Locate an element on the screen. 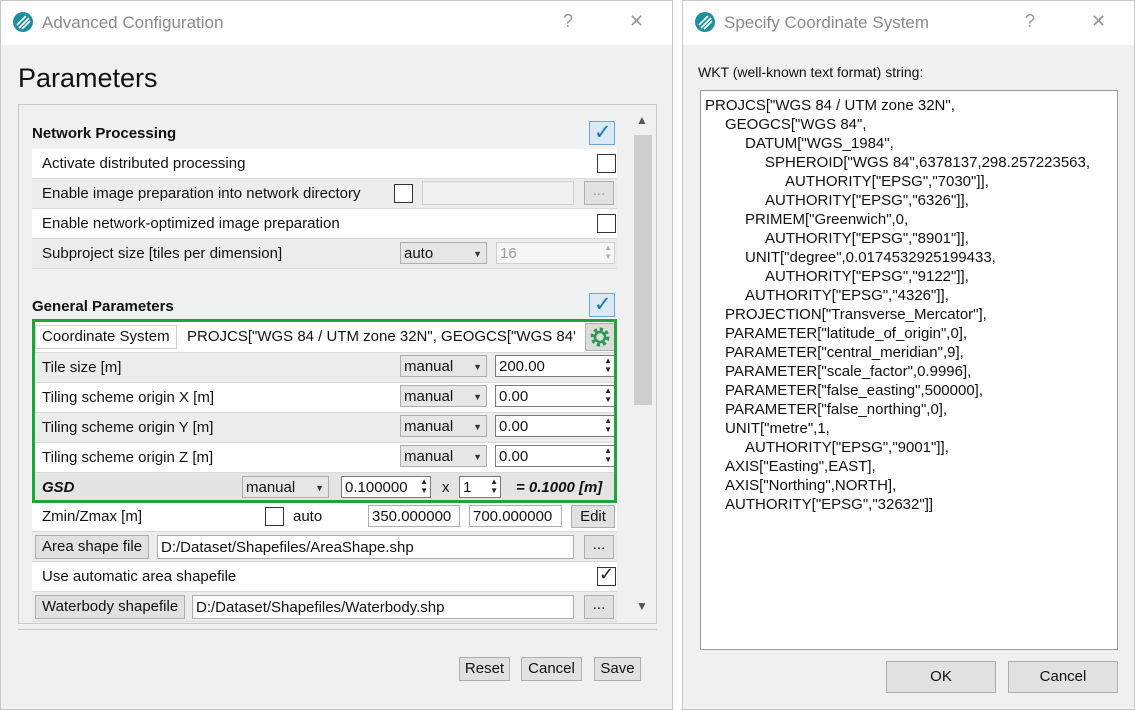 The height and width of the screenshot is (710, 1135). scrollbar-thumb is located at coordinates (643, 270).